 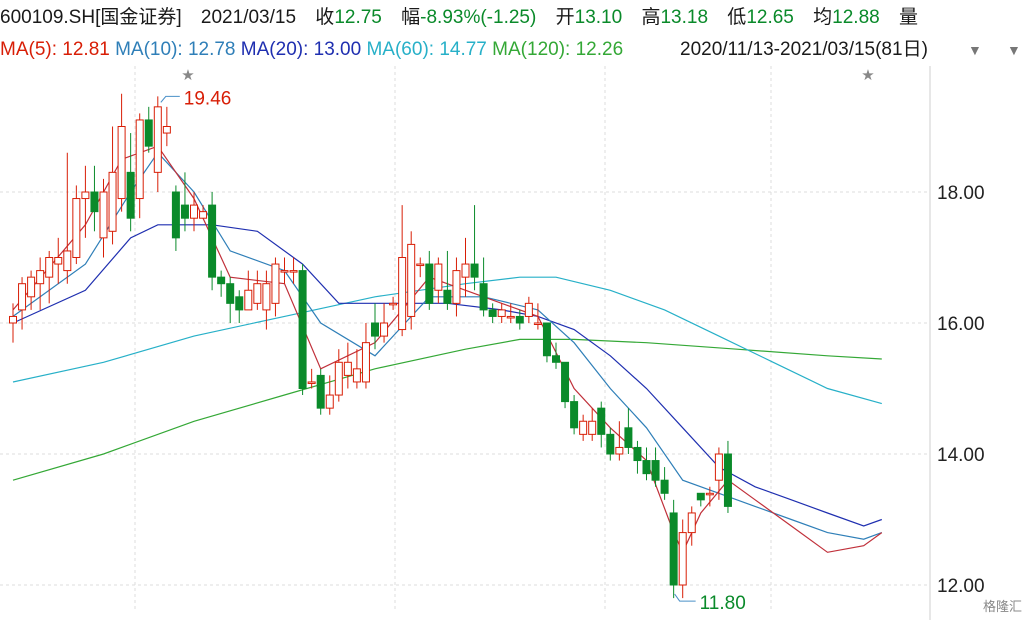 What do you see at coordinates (685, 597) in the screenshot?
I see `low-marker-line` at bounding box center [685, 597].